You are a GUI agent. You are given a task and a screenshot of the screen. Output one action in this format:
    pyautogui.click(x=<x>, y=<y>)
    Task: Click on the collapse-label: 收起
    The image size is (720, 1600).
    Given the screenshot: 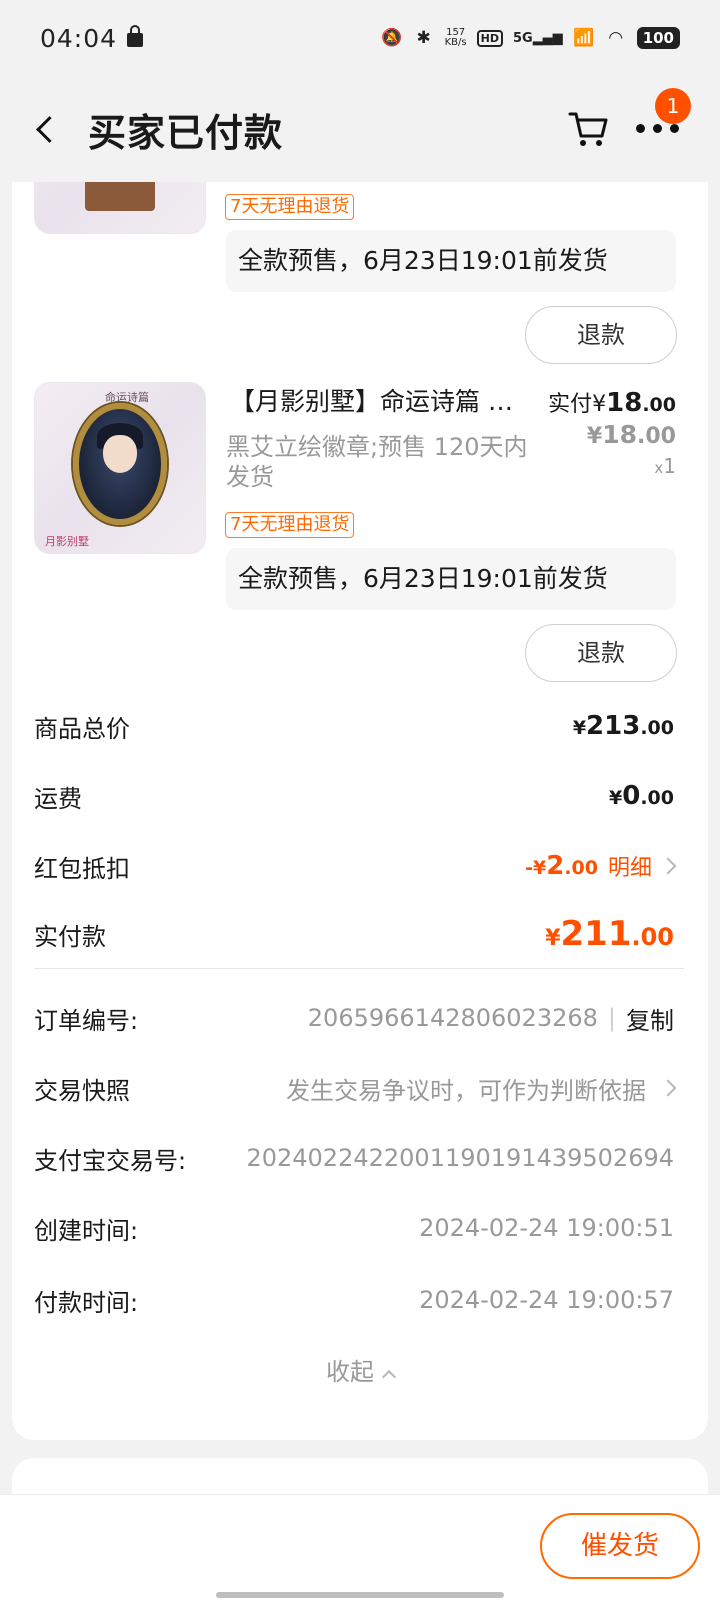 What is the action you would take?
    pyautogui.click(x=350, y=1372)
    